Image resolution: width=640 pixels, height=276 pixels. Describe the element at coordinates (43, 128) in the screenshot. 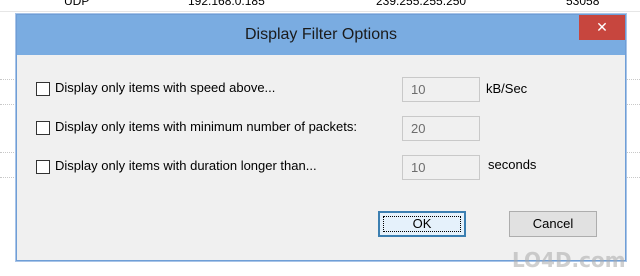

I see `packets-checkbox` at that location.